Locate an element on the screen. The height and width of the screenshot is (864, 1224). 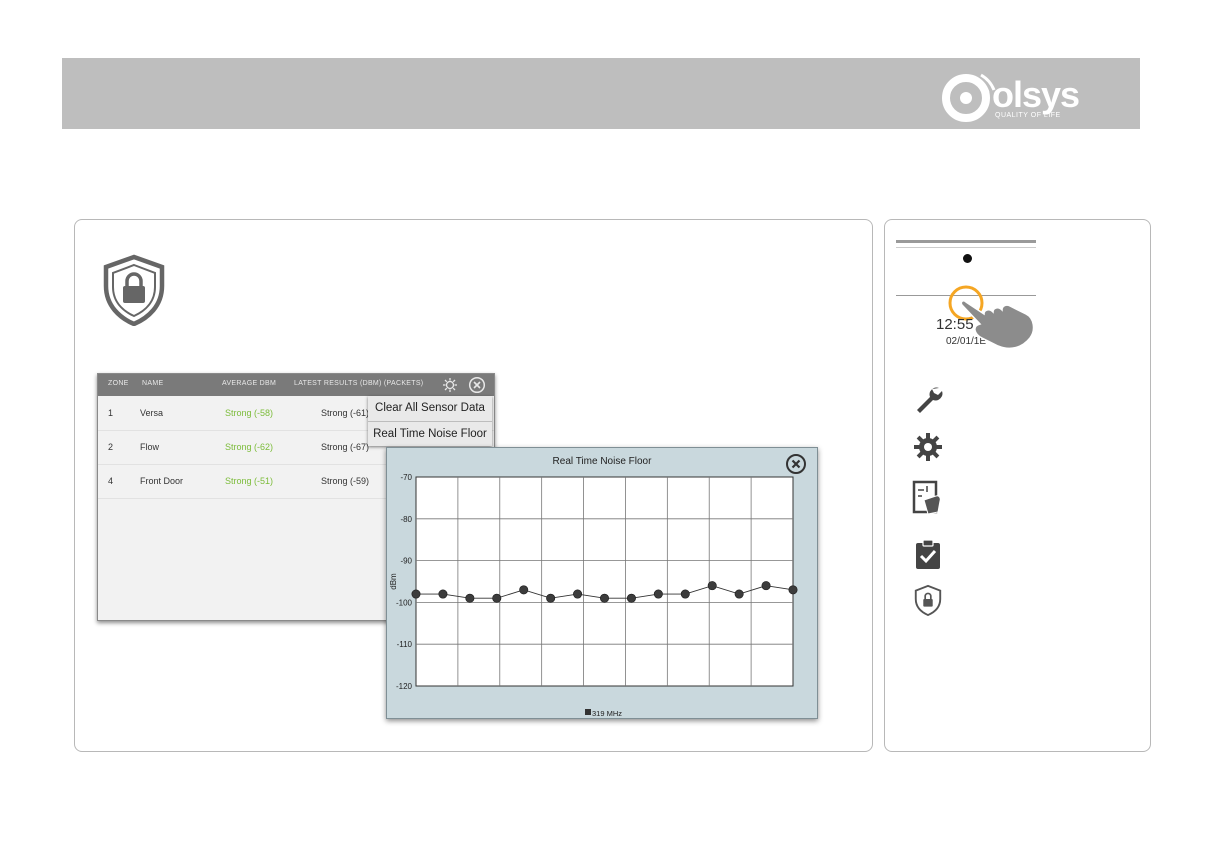
legend-label: 319 MHz is located at coordinates (607, 713).